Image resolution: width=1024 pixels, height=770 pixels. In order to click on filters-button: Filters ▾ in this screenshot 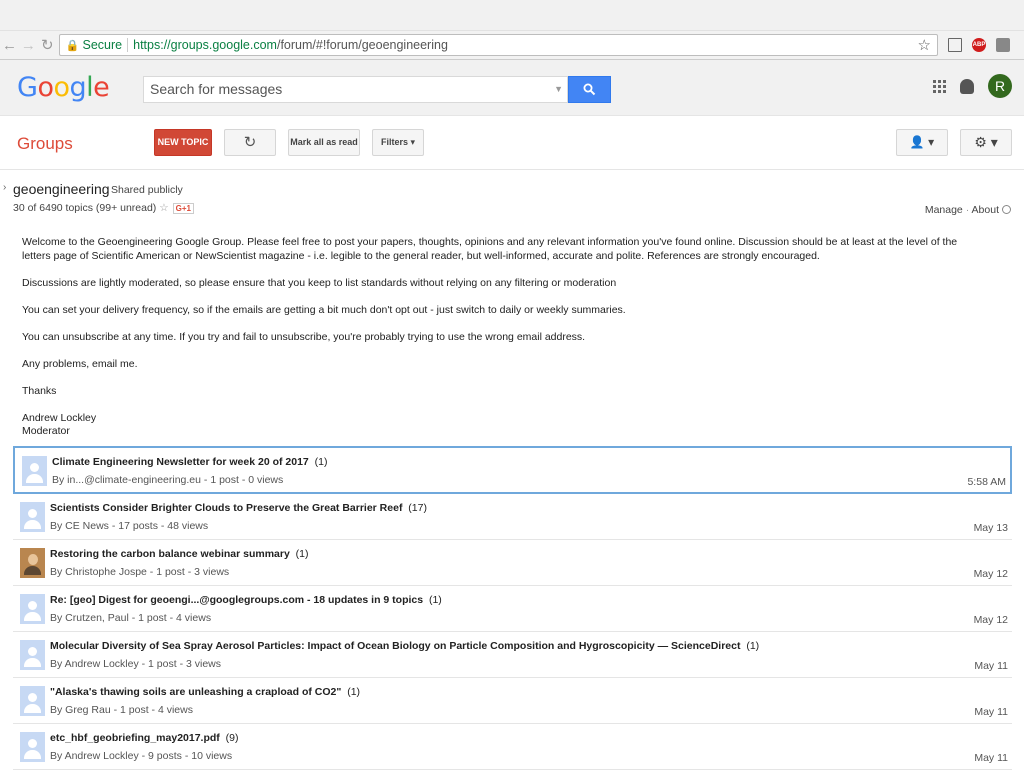, I will do `click(398, 142)`.